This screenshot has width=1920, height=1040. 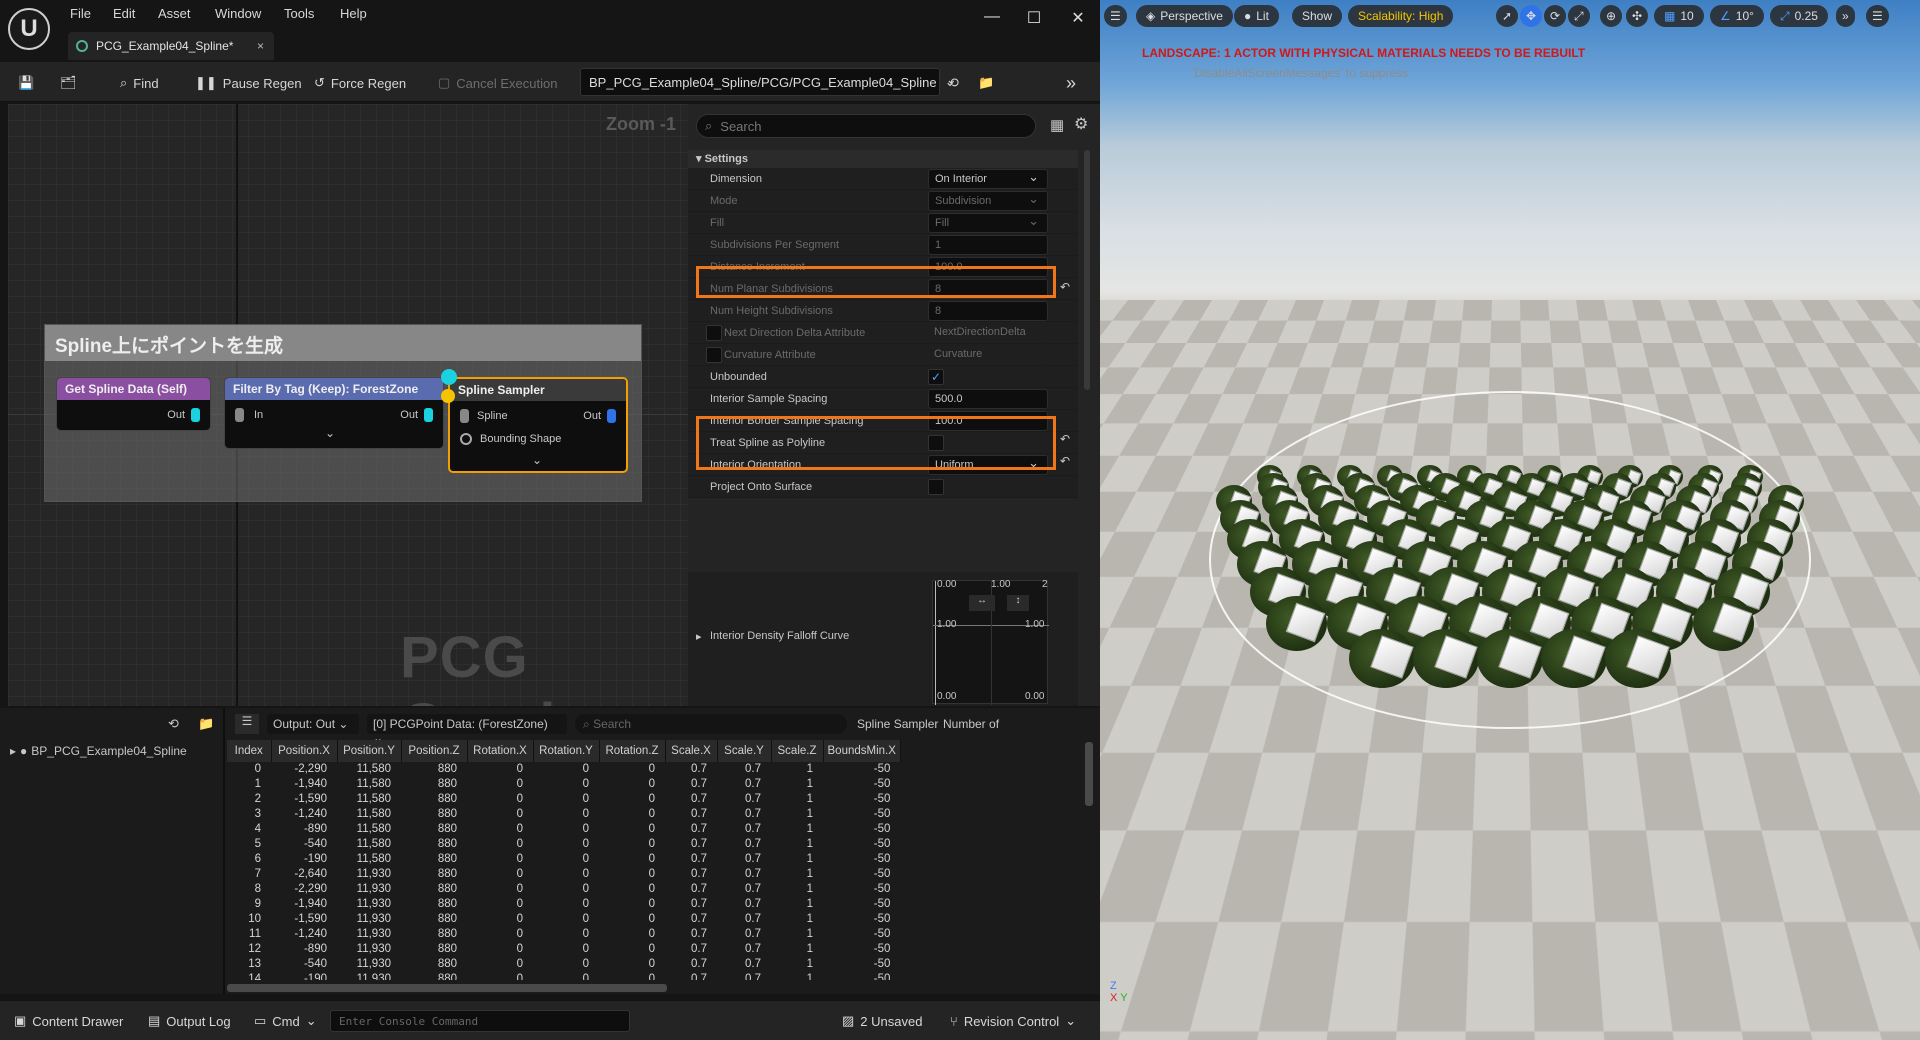 I want to click on lit-button: ● Lit, so click(x=1256, y=16).